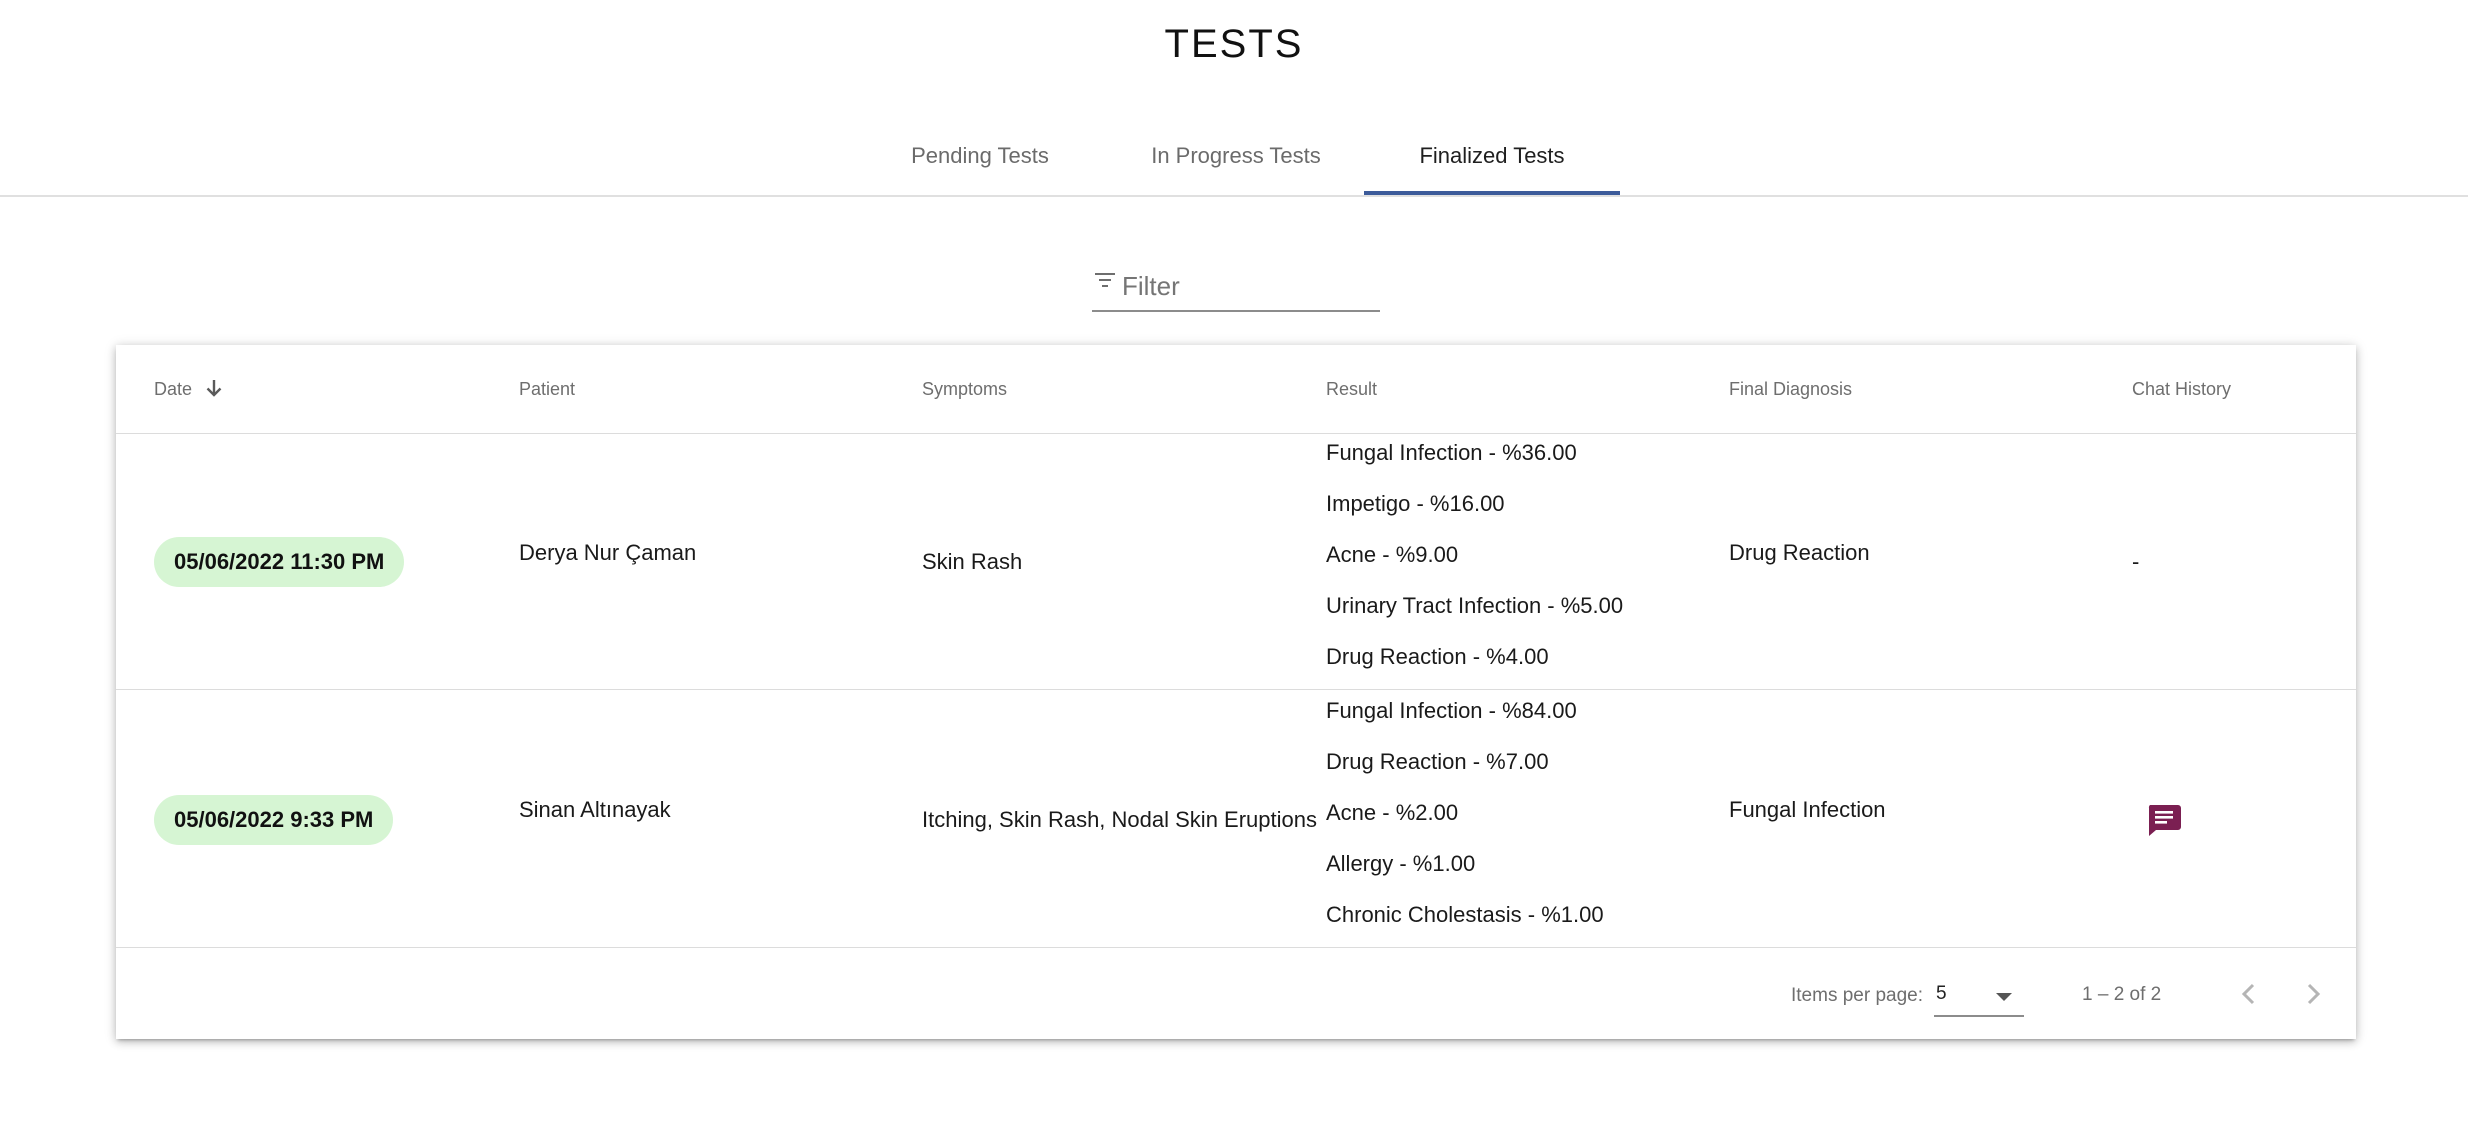 The width and height of the screenshot is (2468, 1132). I want to click on chat-history-empty: -, so click(2136, 561).